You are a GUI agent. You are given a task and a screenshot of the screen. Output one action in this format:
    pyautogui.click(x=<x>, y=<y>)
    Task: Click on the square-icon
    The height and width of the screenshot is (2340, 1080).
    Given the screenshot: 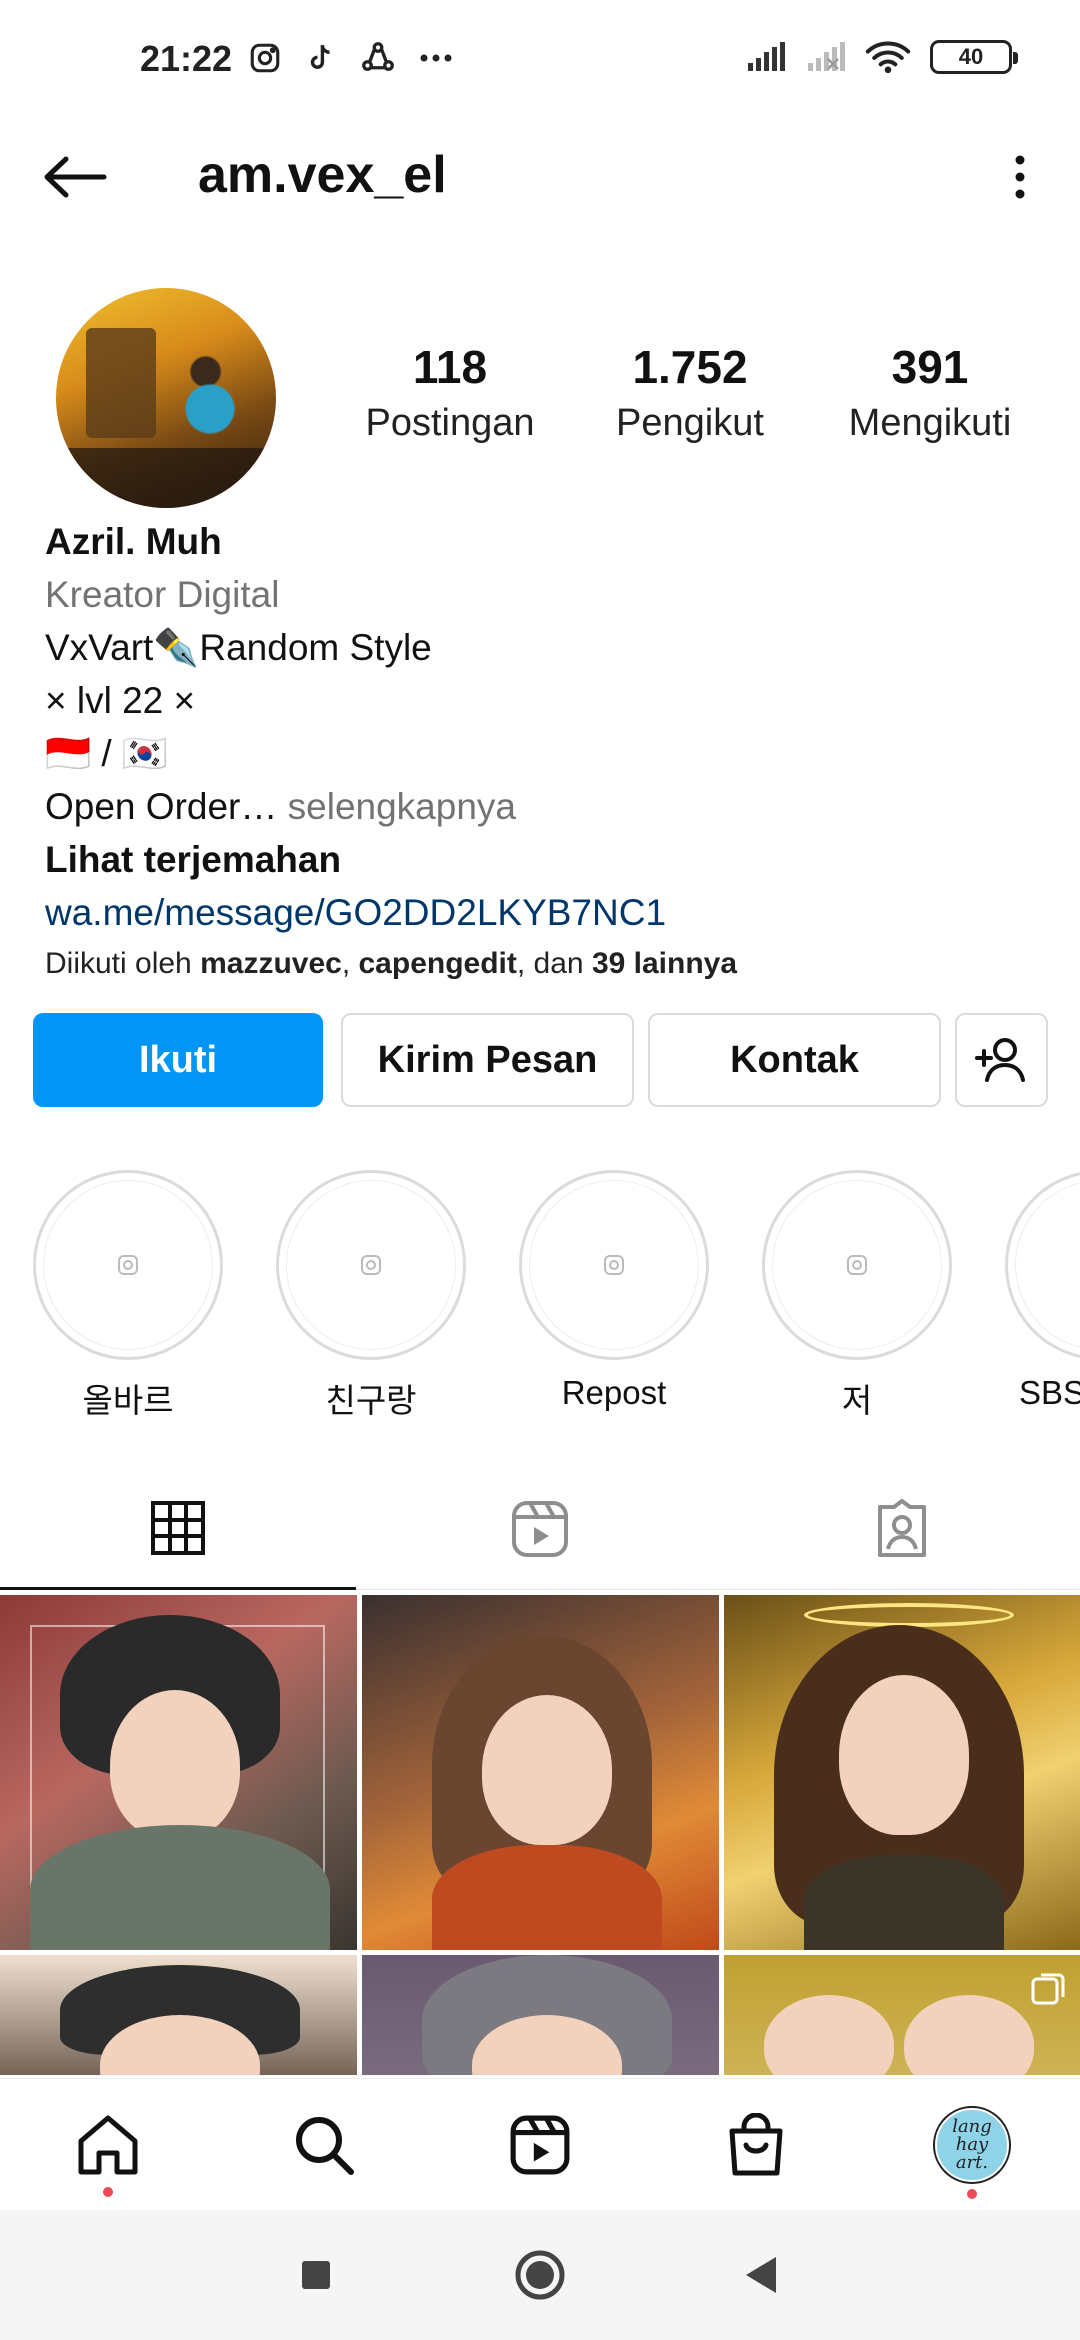 What is the action you would take?
    pyautogui.click(x=316, y=2275)
    